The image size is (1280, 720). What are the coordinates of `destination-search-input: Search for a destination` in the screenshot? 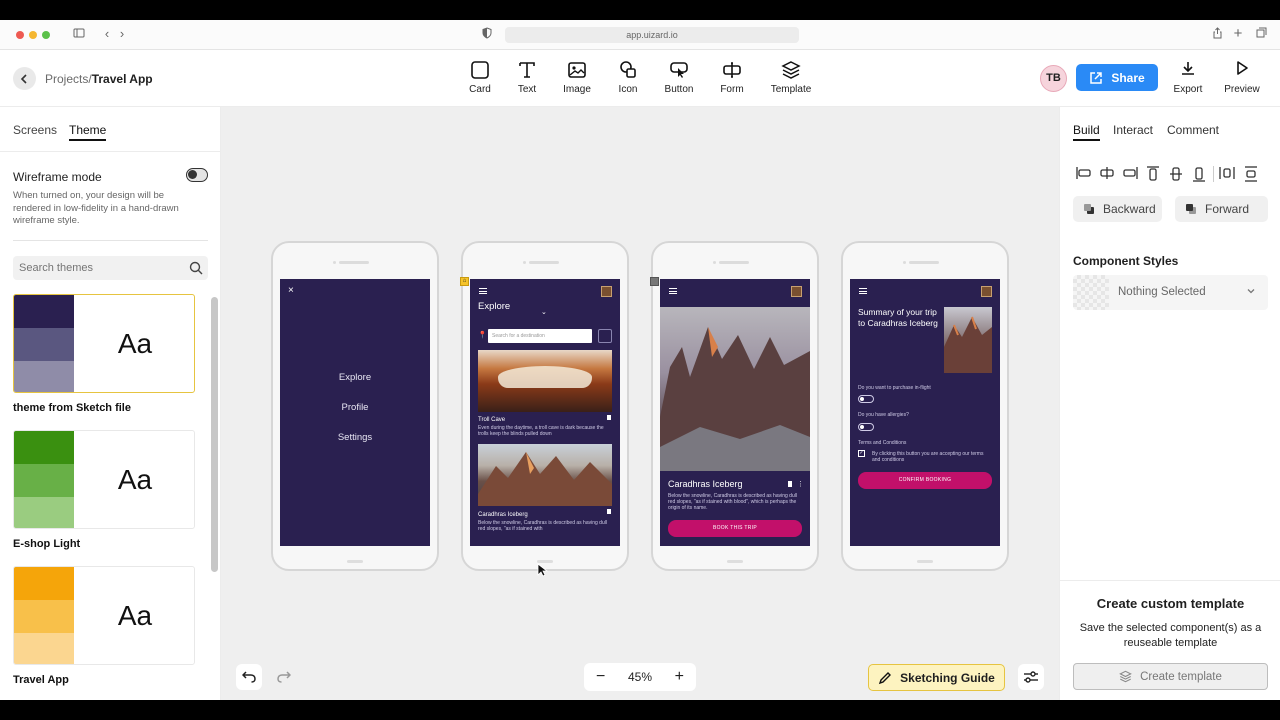 It's located at (540, 336).